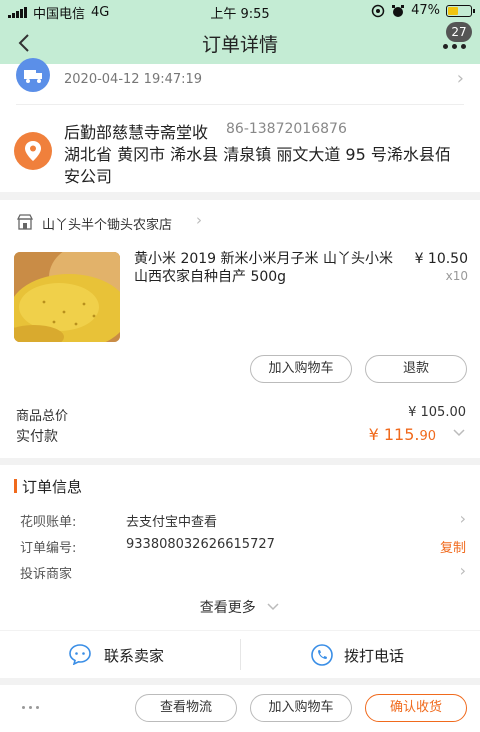 The image size is (480, 732). What do you see at coordinates (437, 412) in the screenshot?
I see `total-price-value: ¥ 105.00` at bounding box center [437, 412].